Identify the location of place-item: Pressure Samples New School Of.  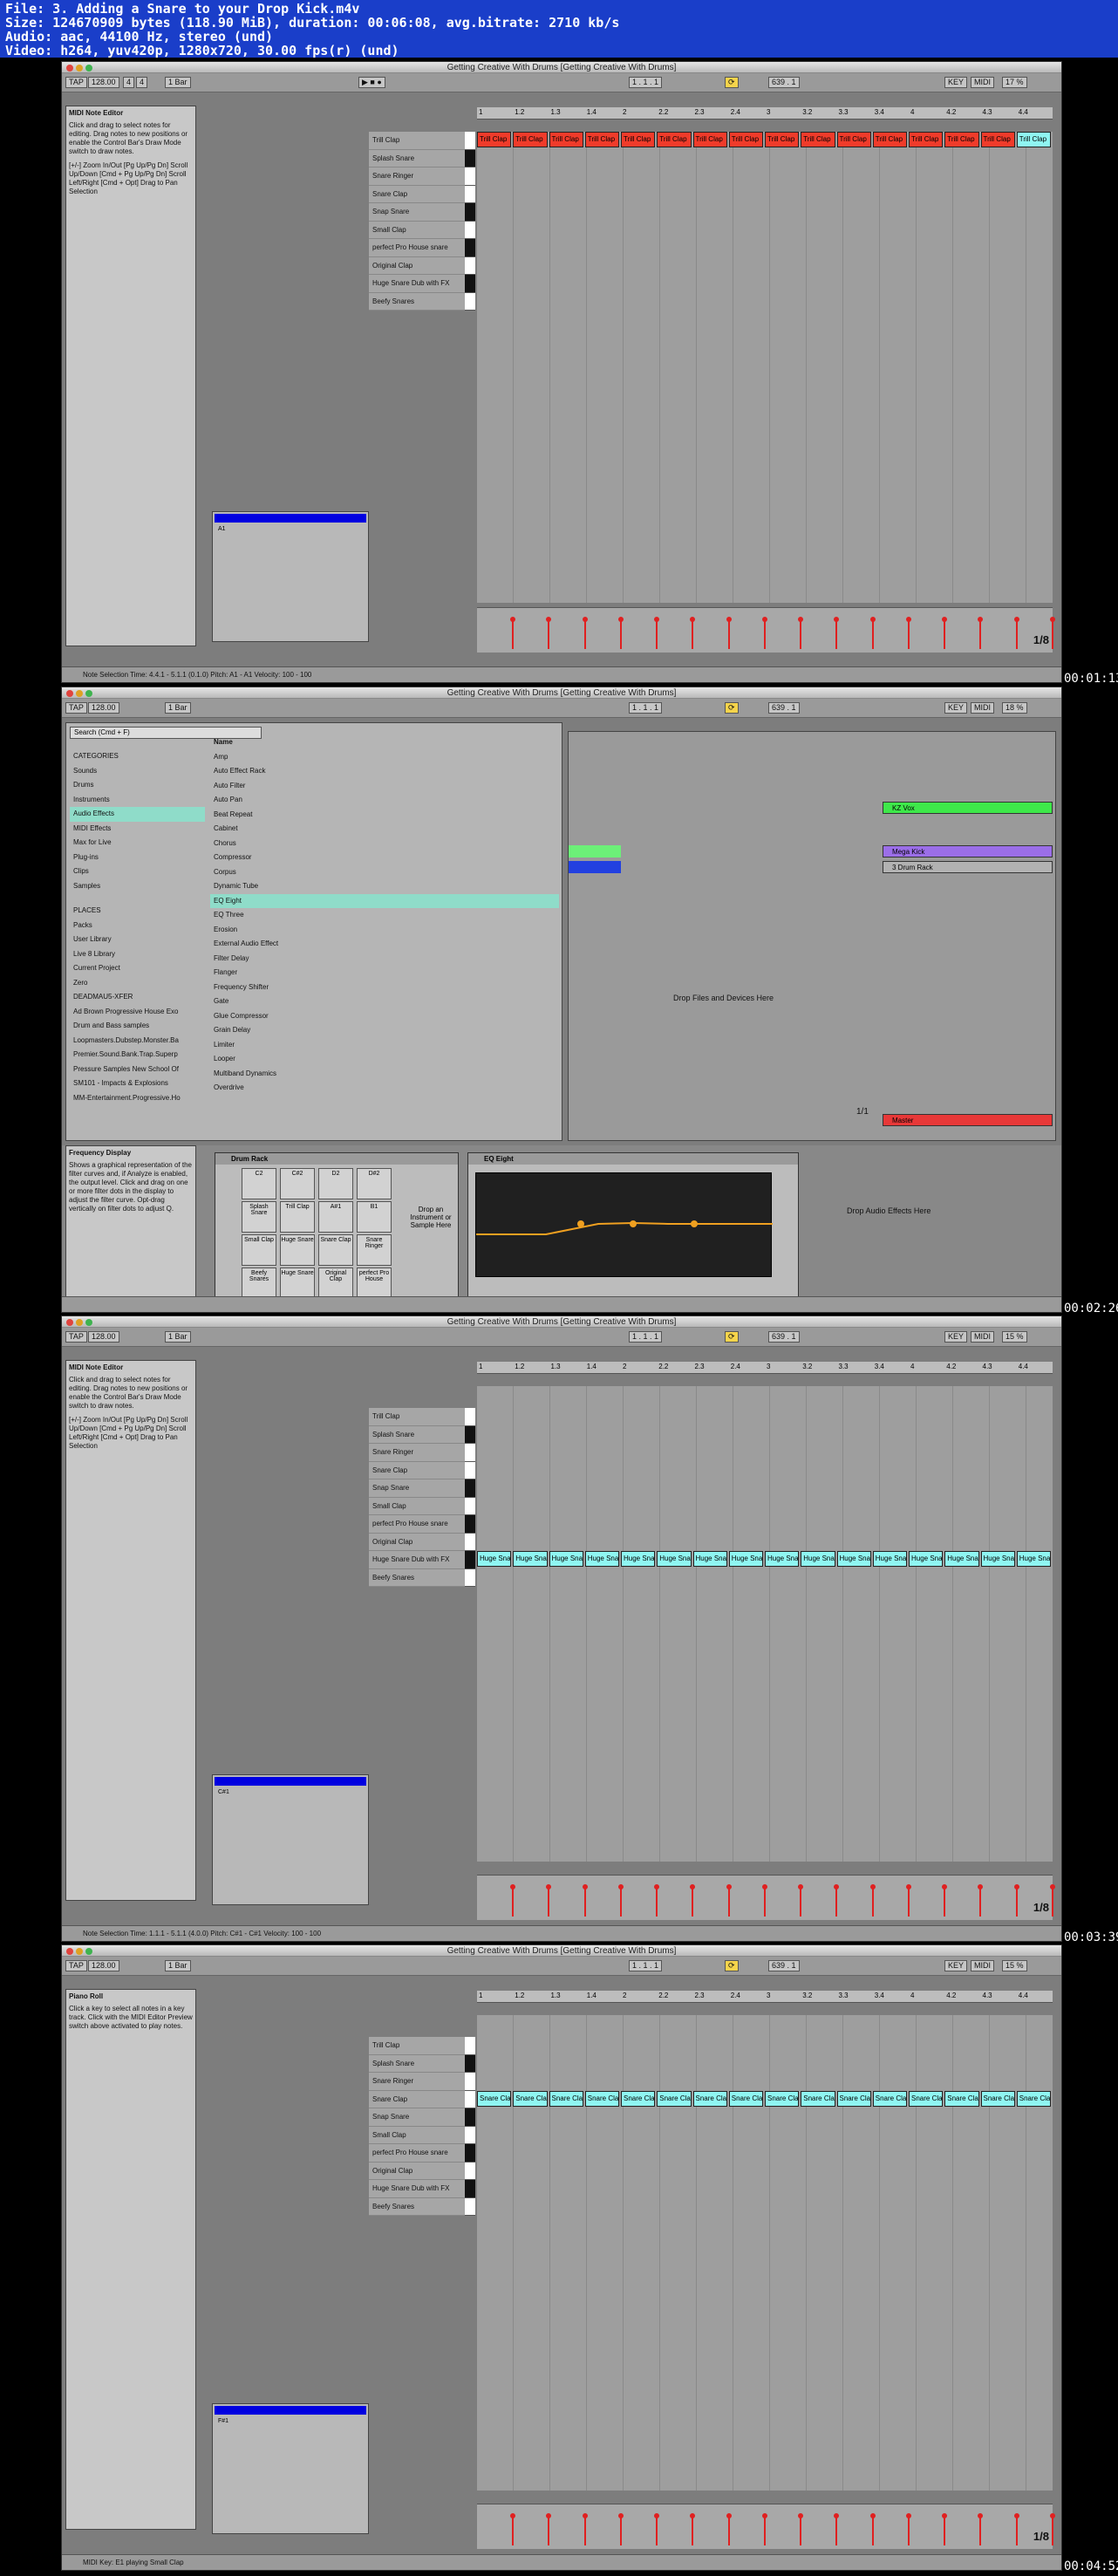
(137, 1070).